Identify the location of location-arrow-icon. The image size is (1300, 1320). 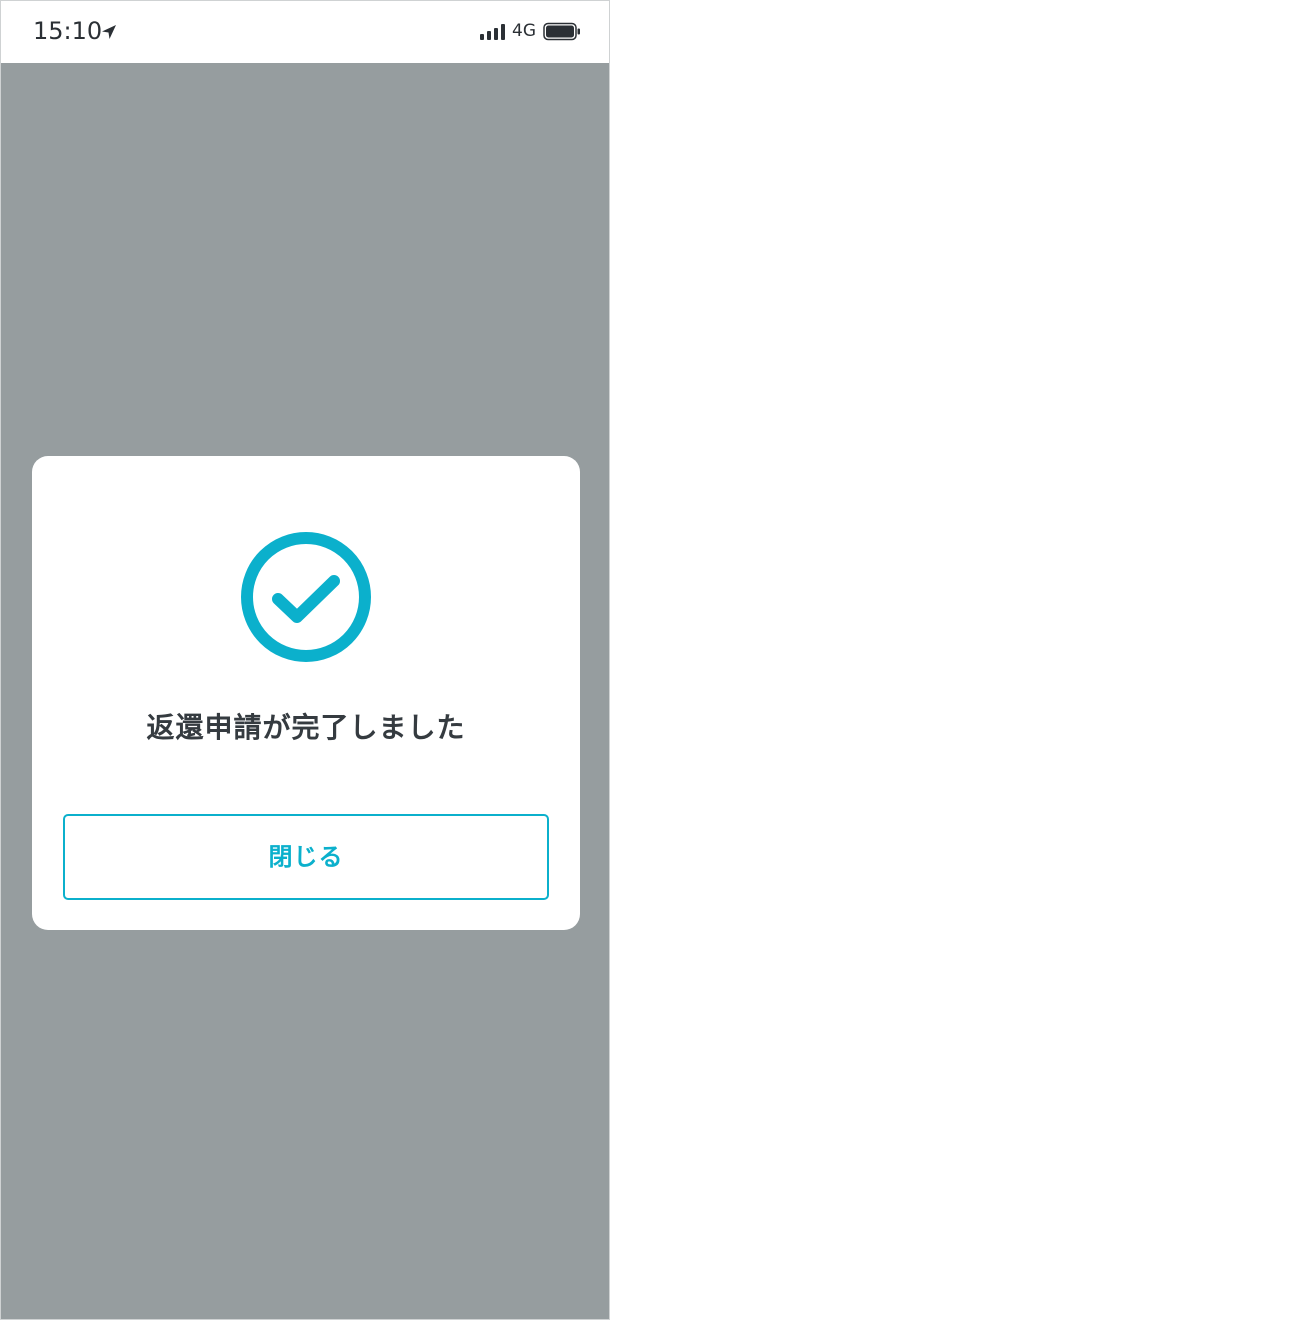
(109, 32).